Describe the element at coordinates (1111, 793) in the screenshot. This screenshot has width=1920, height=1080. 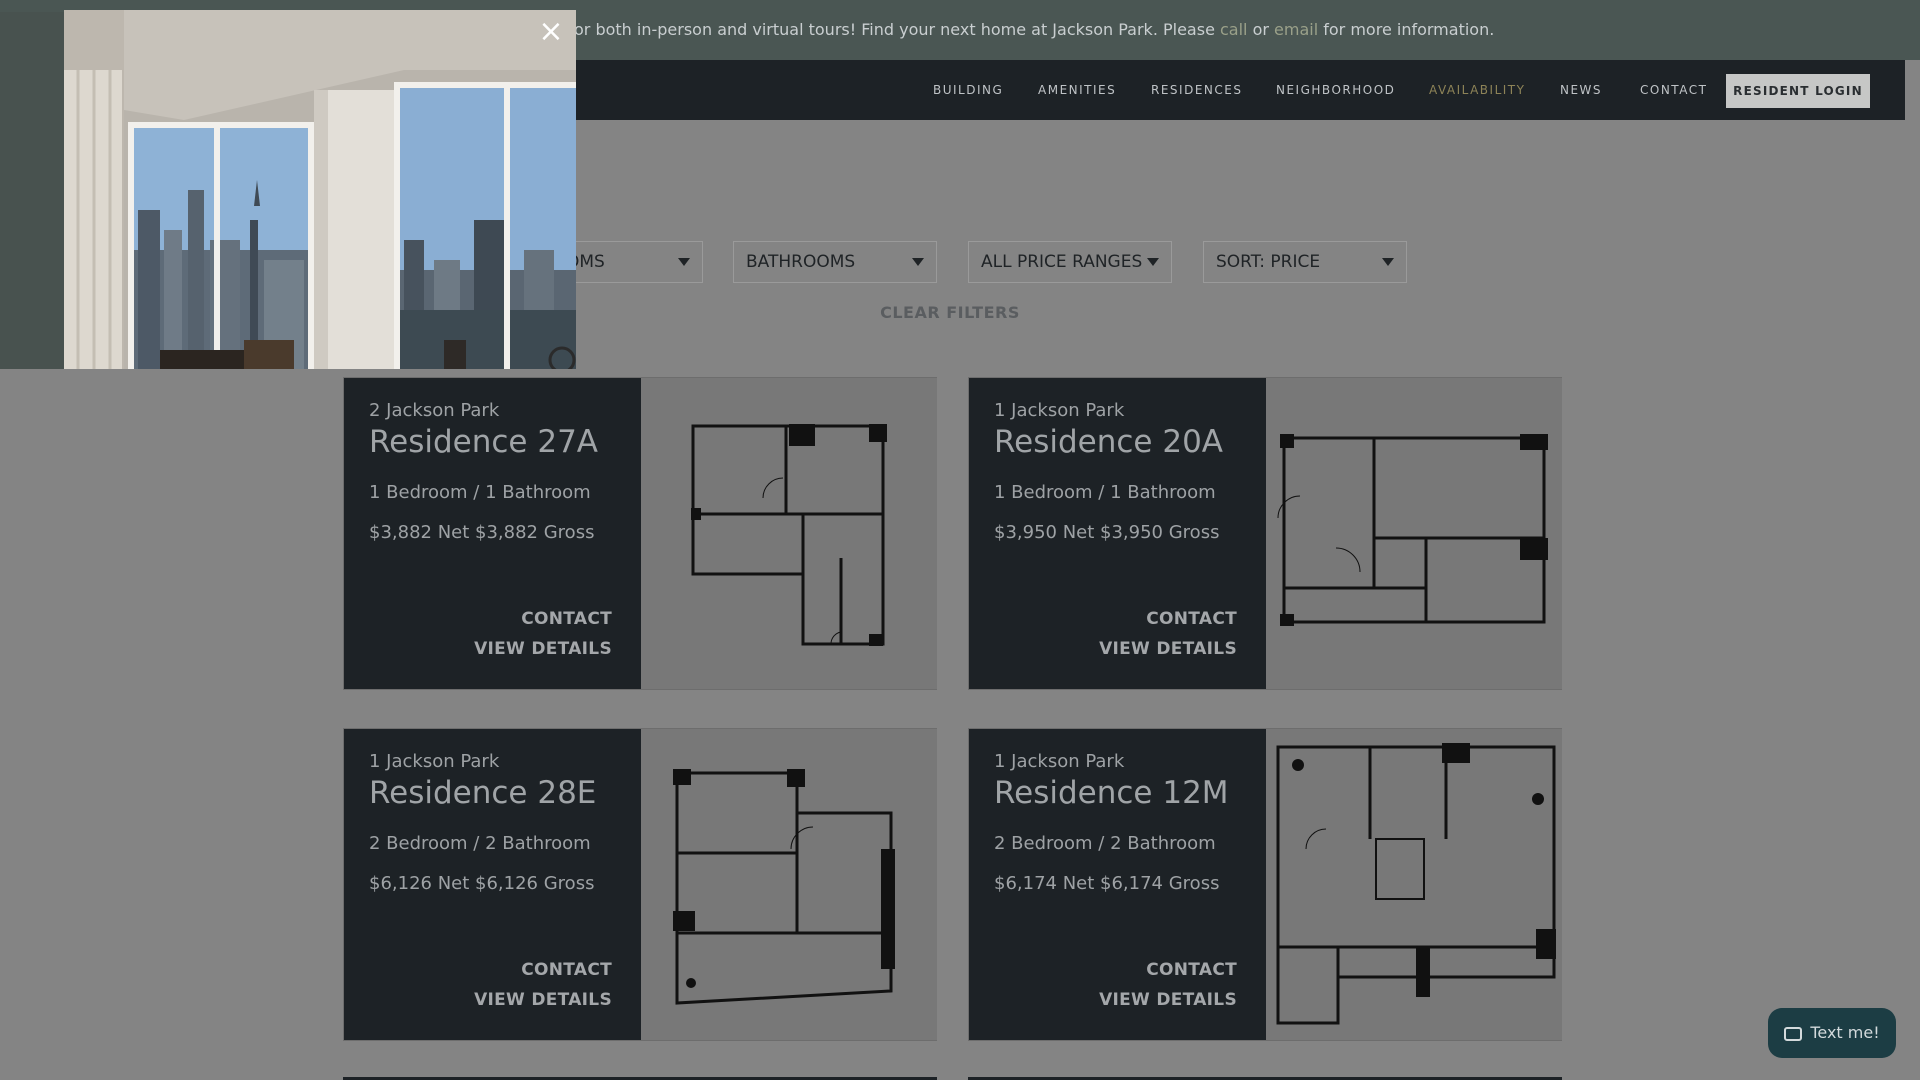
I see `residence-name: Residence 12M` at that location.